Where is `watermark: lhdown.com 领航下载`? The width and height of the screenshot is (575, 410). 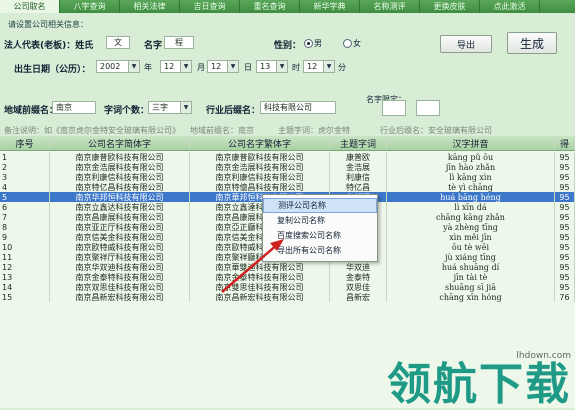
watermark: lhdown.com 领航下载 is located at coordinates (479, 379).